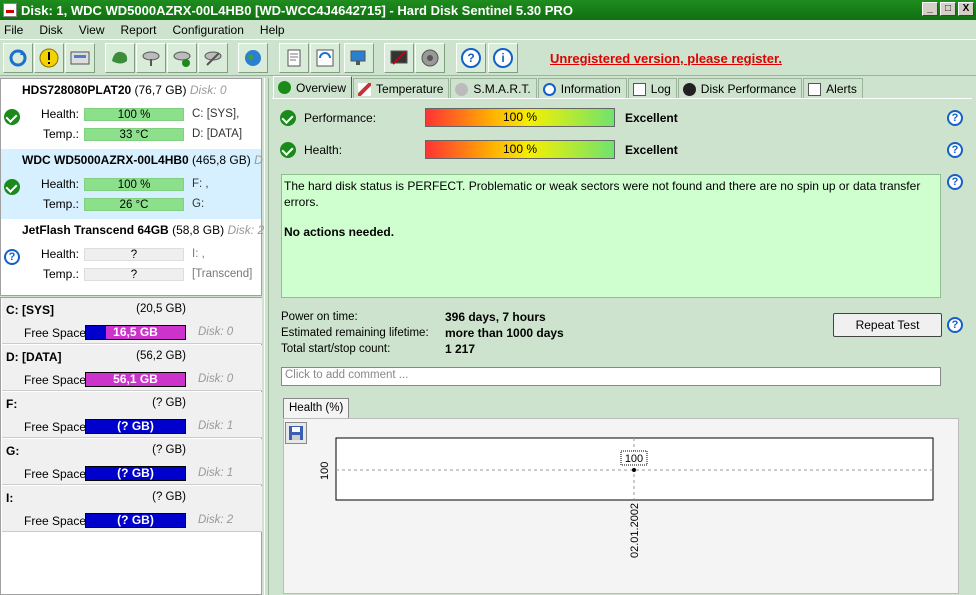 The width and height of the screenshot is (976, 595). What do you see at coordinates (323, 150) in the screenshot?
I see `health-label: Health:` at bounding box center [323, 150].